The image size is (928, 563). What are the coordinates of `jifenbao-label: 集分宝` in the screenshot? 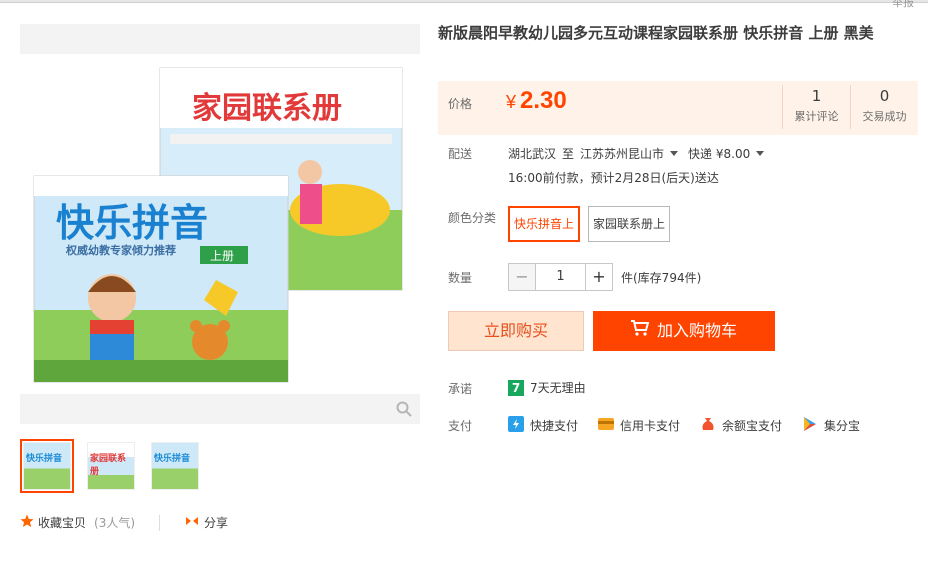 It's located at (842, 426).